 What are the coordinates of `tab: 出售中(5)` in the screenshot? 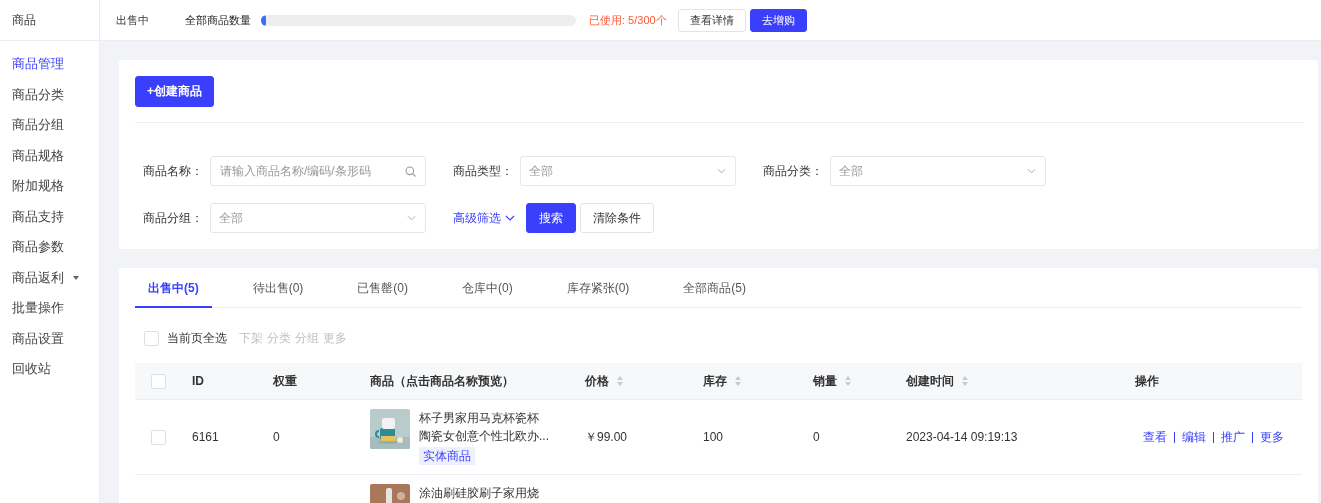 It's located at (173, 288).